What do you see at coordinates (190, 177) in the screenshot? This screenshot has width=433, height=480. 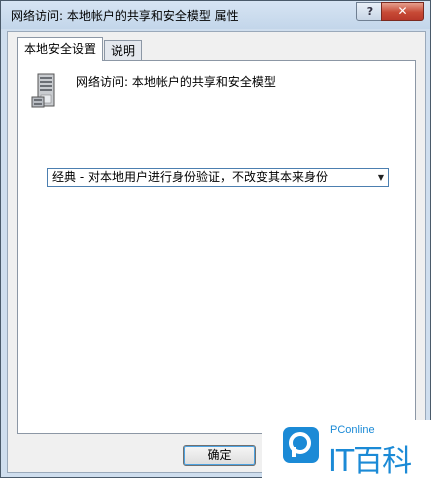 I see `dropdown-selected-value: 经典 - 对本地用户进行身份验证，不改变其本来身份` at bounding box center [190, 177].